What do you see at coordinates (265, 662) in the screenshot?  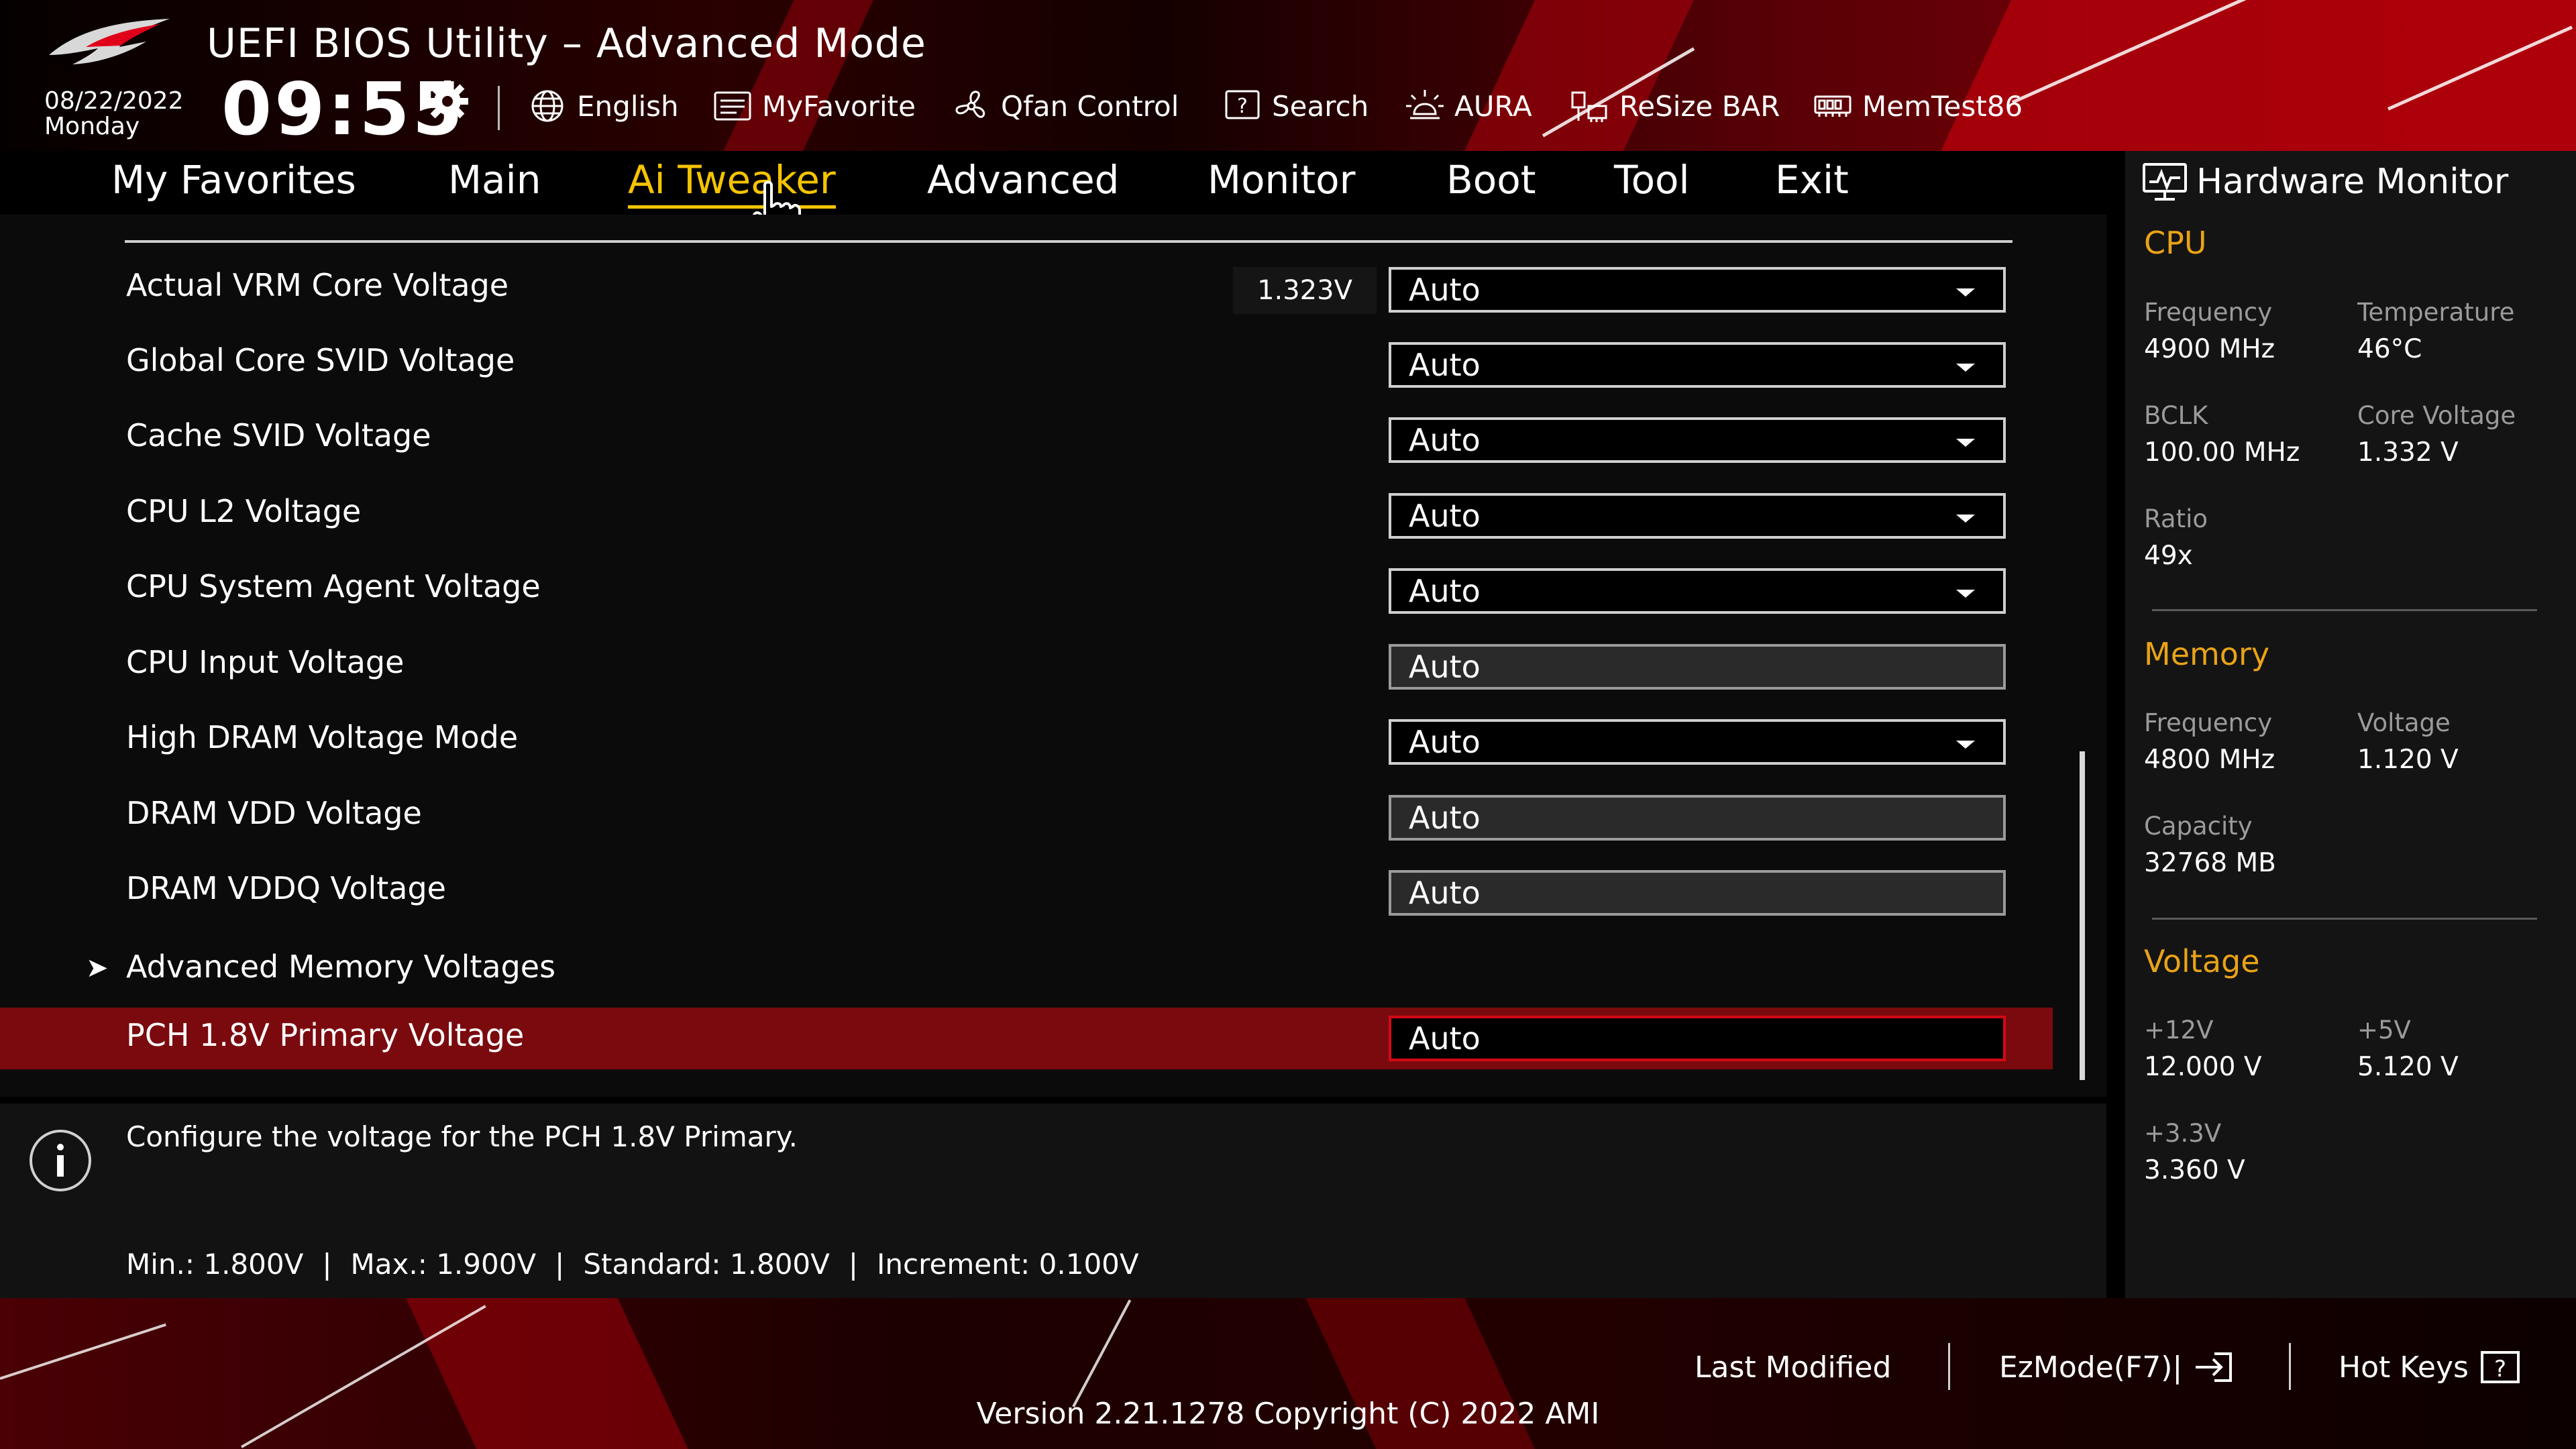 I see `setting-label-cpu-input-voltage: CPU Input Voltage` at bounding box center [265, 662].